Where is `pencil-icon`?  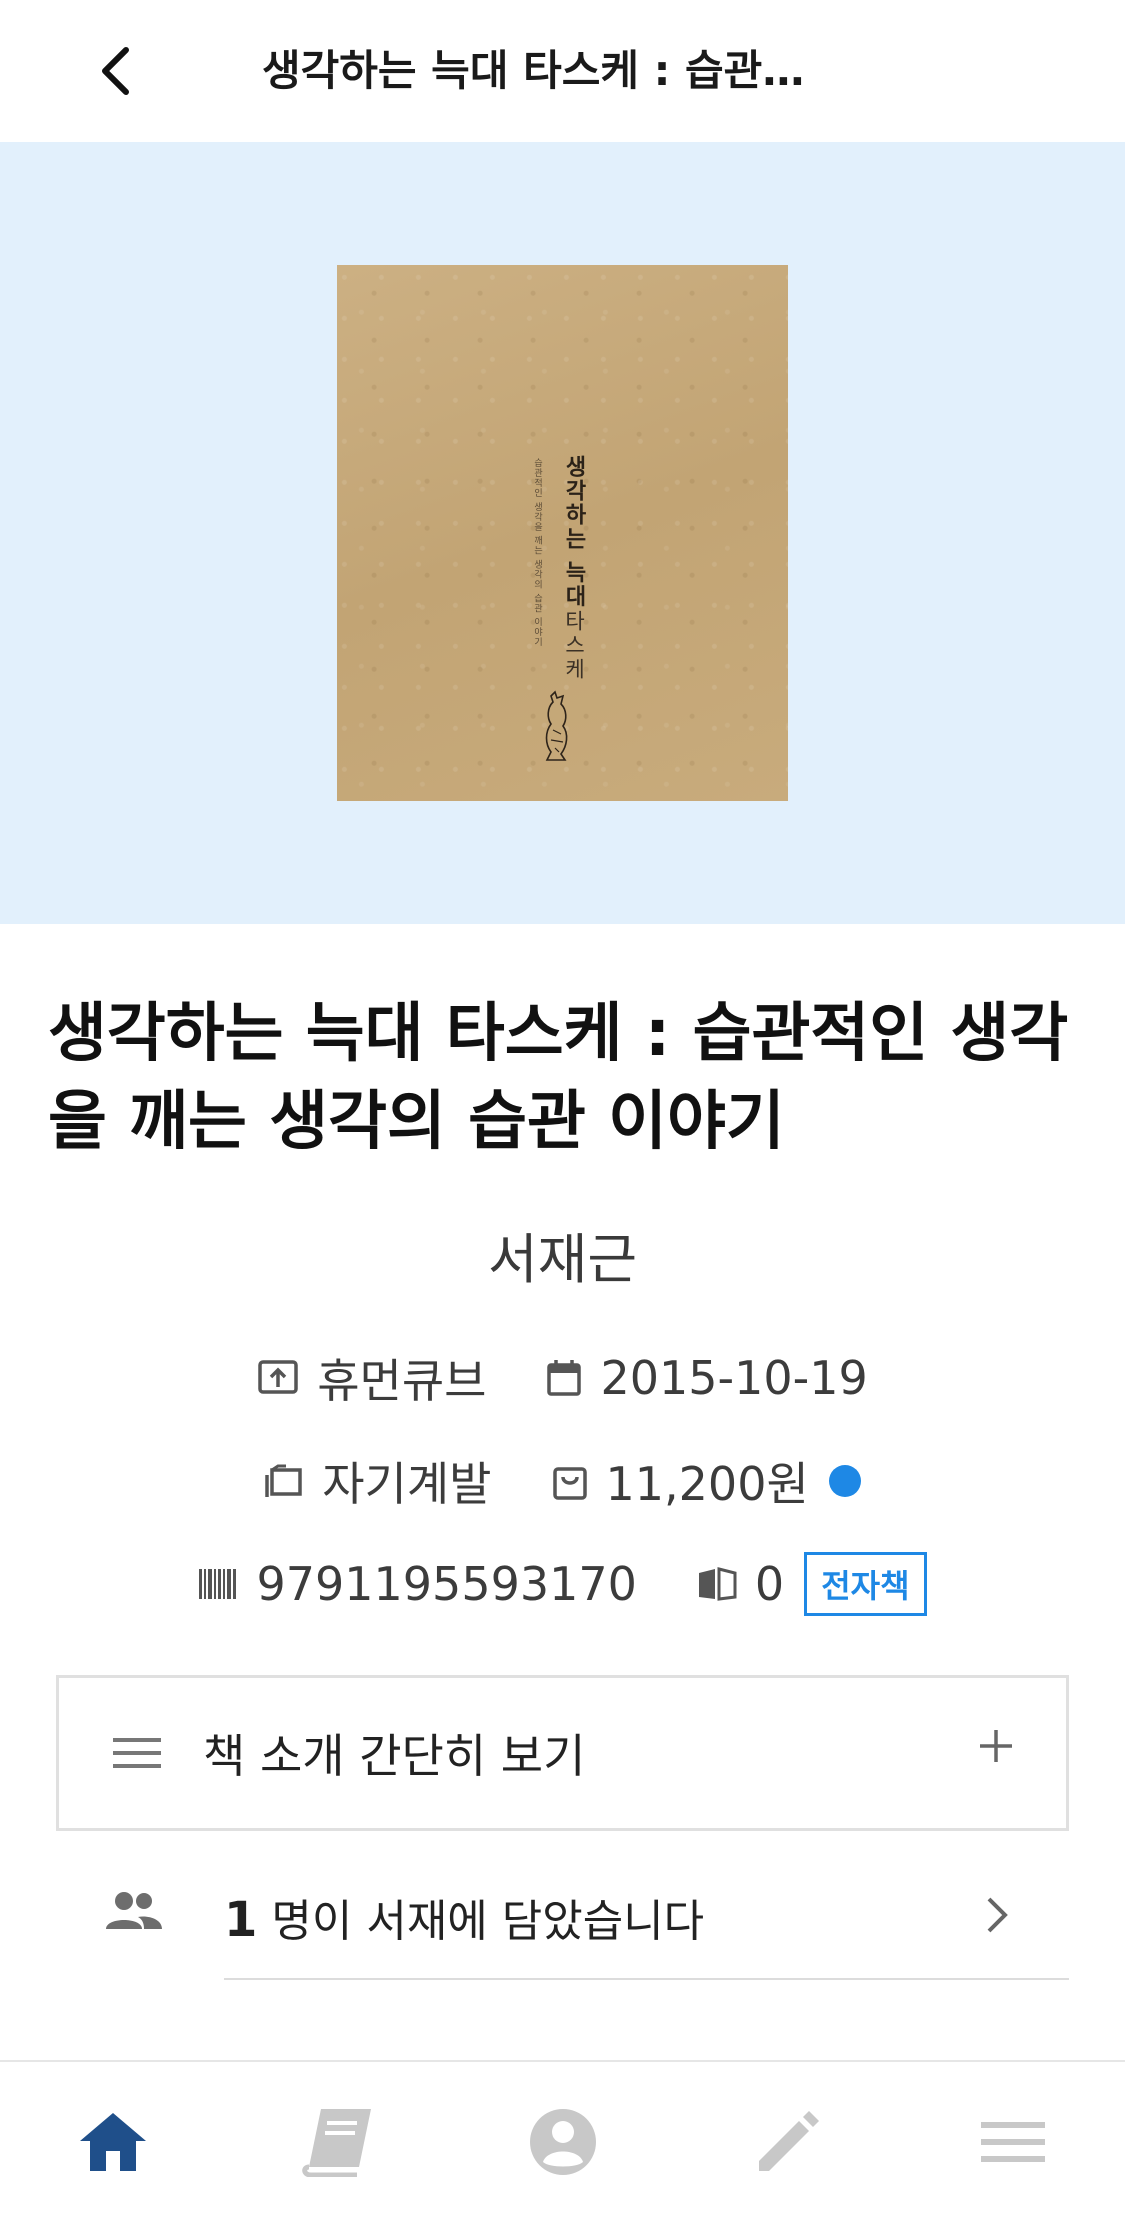 pencil-icon is located at coordinates (788, 2140).